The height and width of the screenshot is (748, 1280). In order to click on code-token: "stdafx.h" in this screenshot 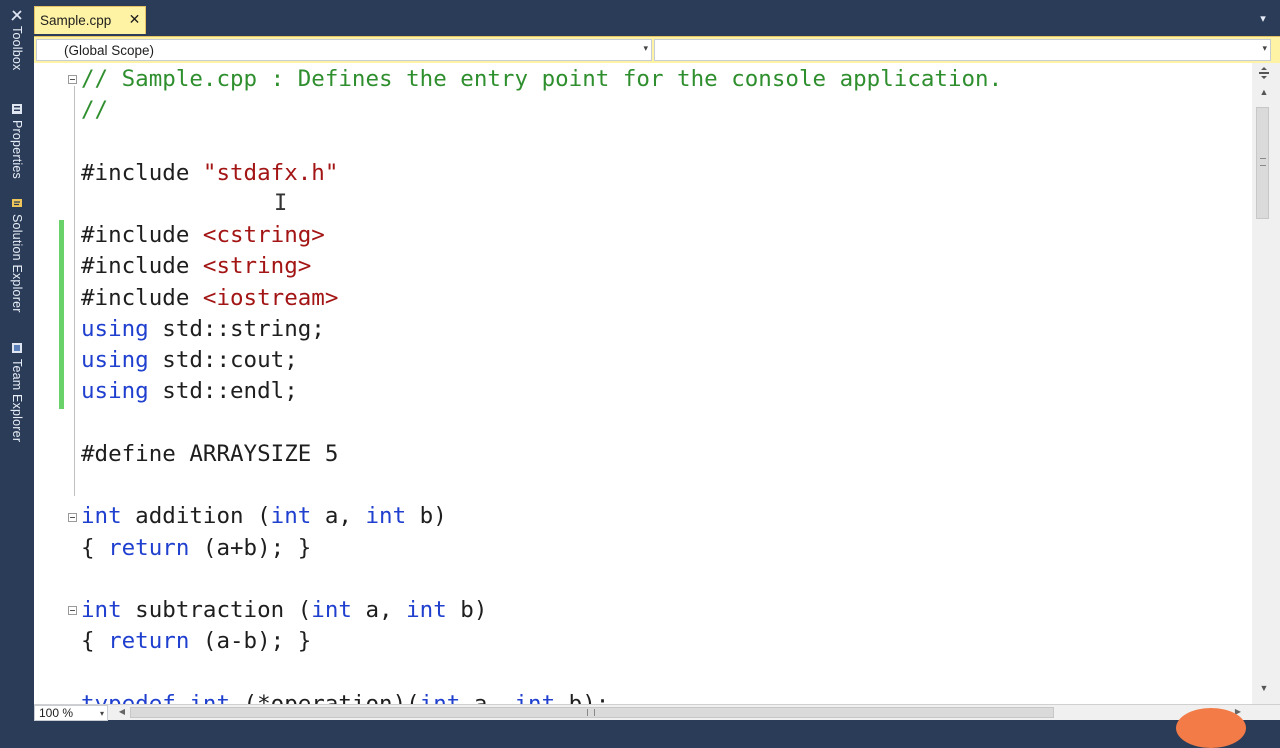, I will do `click(270, 173)`.